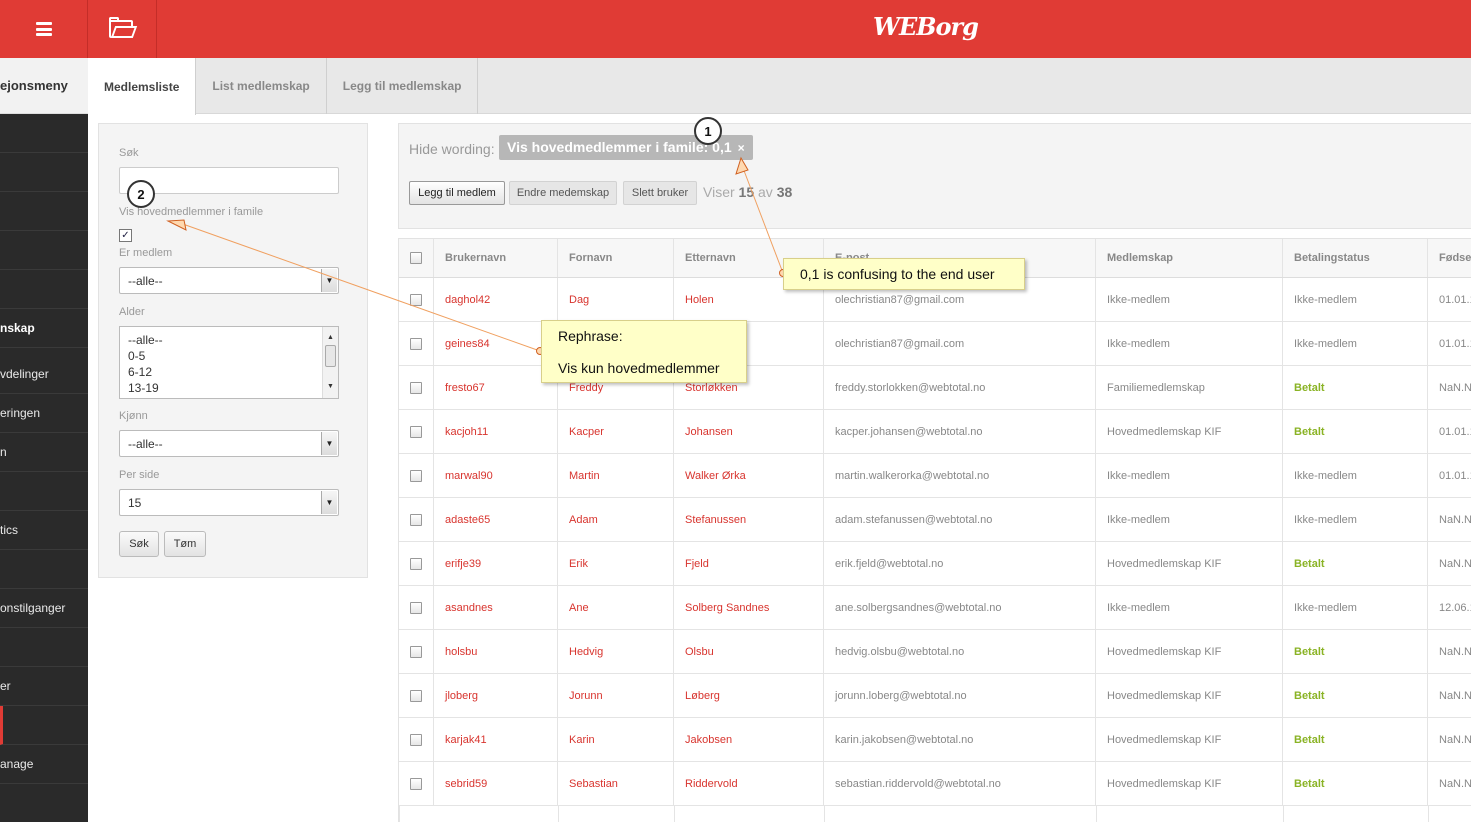 This screenshot has height=822, width=1471. What do you see at coordinates (44, 328) in the screenshot?
I see `sidebar-item: nskap` at bounding box center [44, 328].